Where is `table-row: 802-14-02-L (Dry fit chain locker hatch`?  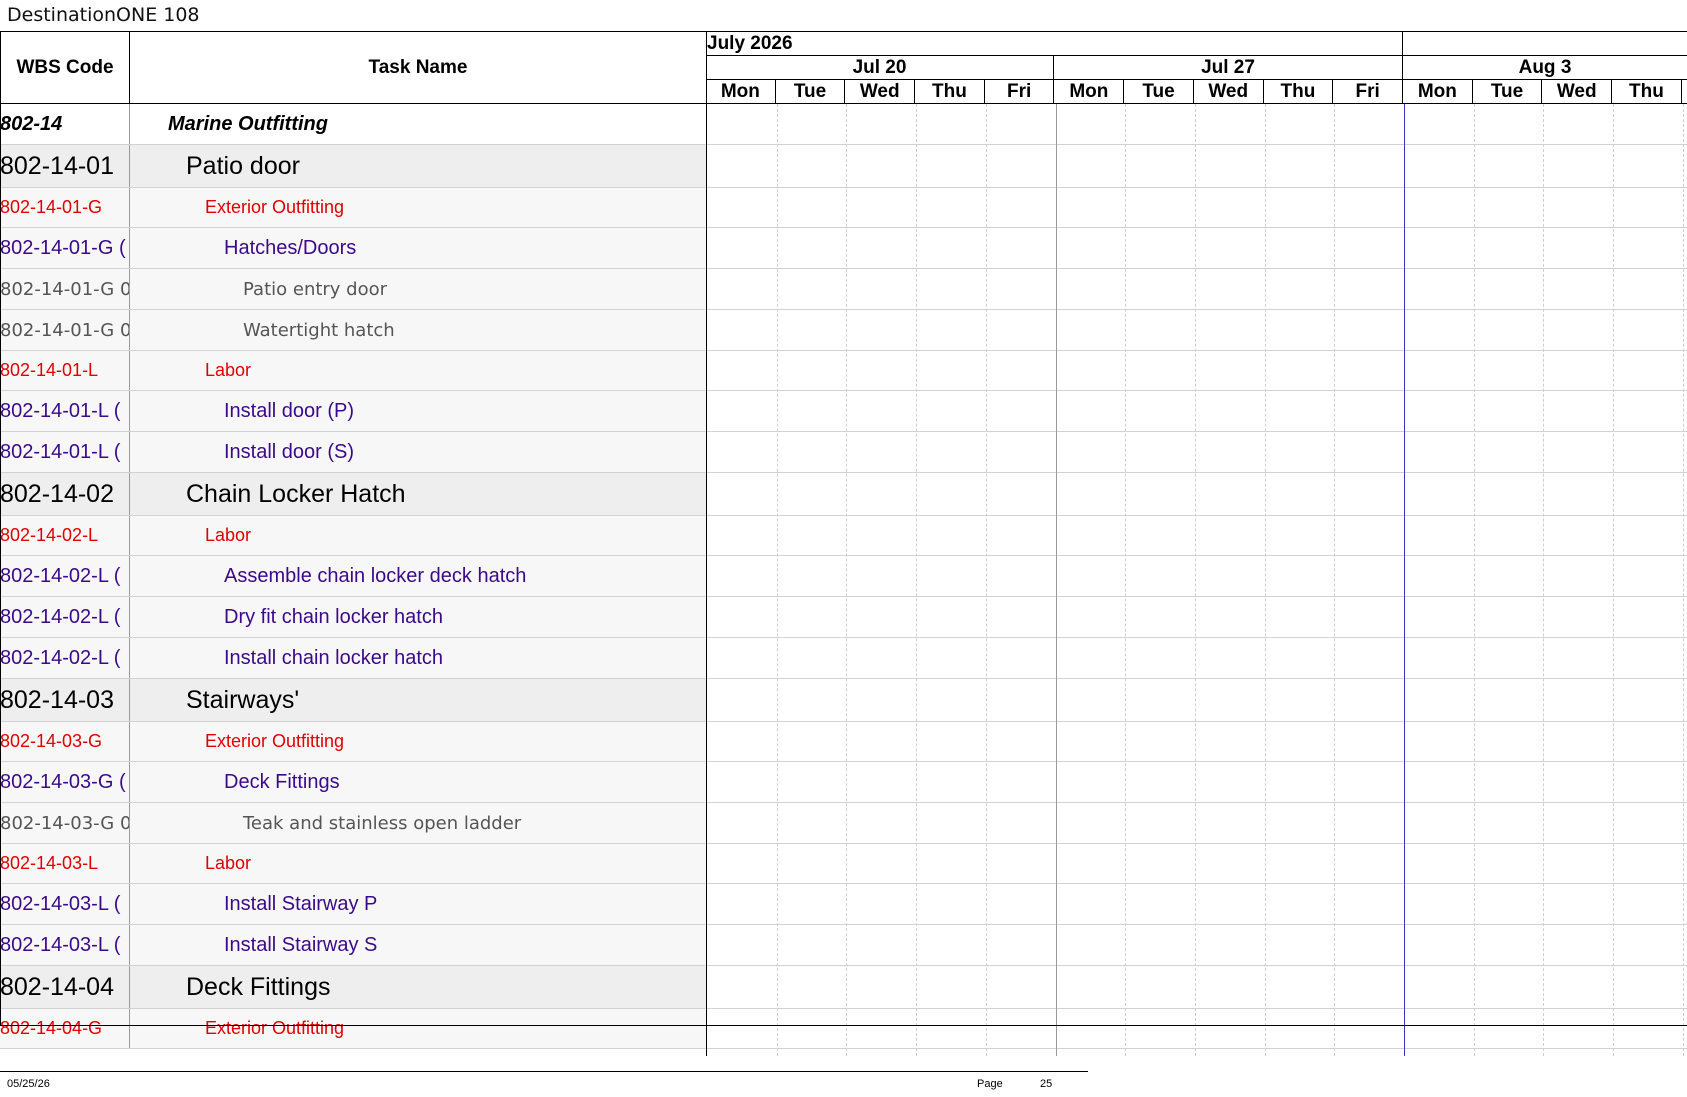 table-row: 802-14-02-L (Dry fit chain locker hatch is located at coordinates (353, 617).